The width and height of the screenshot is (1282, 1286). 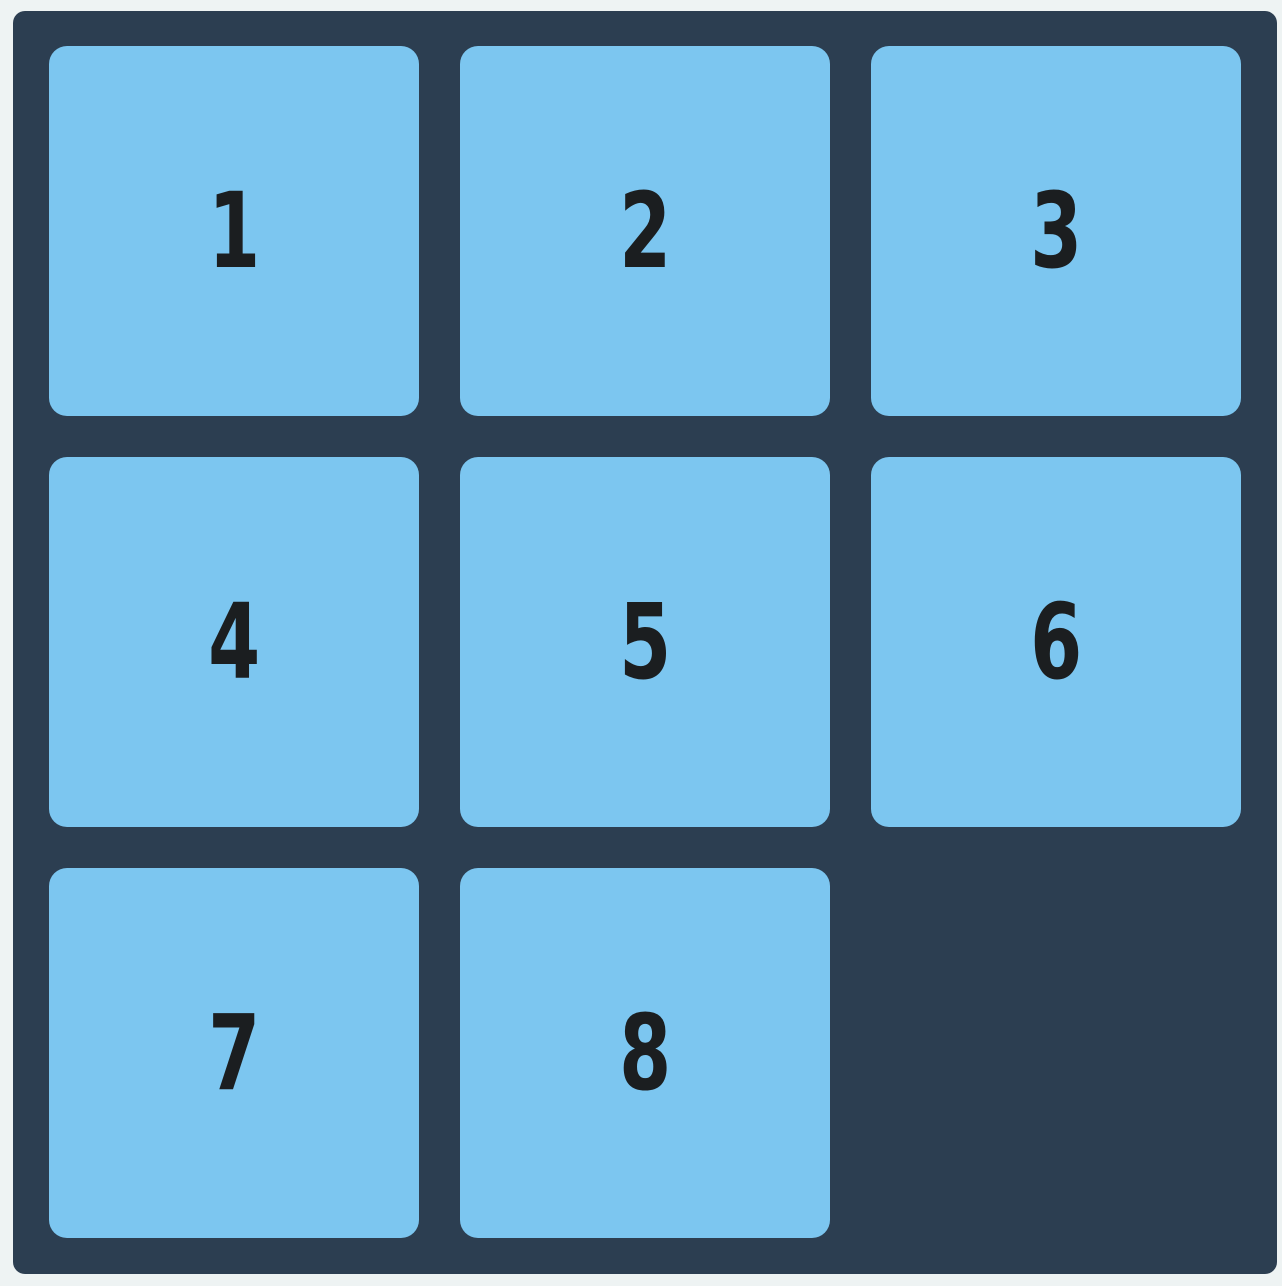 I want to click on tile-label: 3, so click(x=1056, y=231).